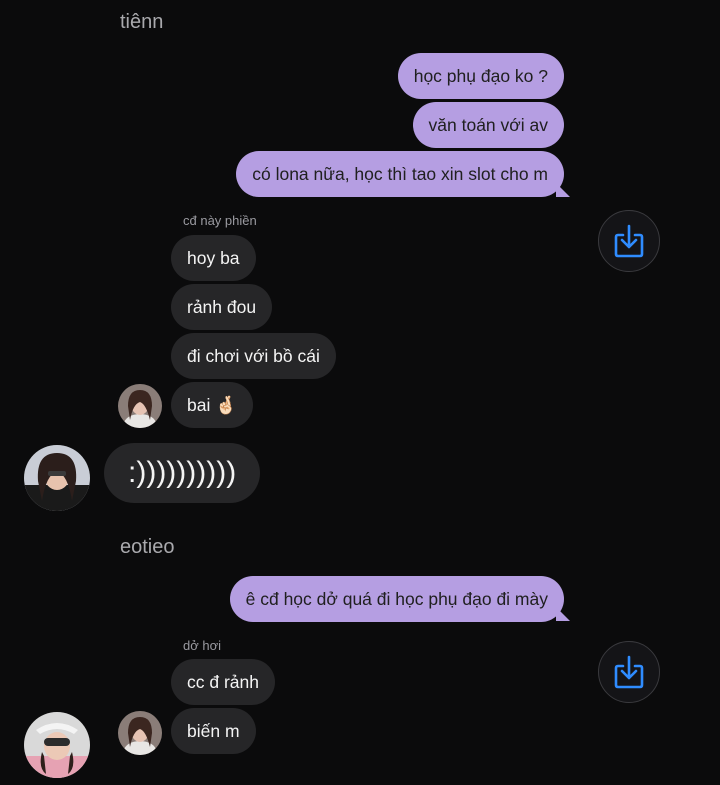 The height and width of the screenshot is (785, 720). Describe the element at coordinates (223, 682) in the screenshot. I see `incoming-message: cc đ rảnh` at that location.